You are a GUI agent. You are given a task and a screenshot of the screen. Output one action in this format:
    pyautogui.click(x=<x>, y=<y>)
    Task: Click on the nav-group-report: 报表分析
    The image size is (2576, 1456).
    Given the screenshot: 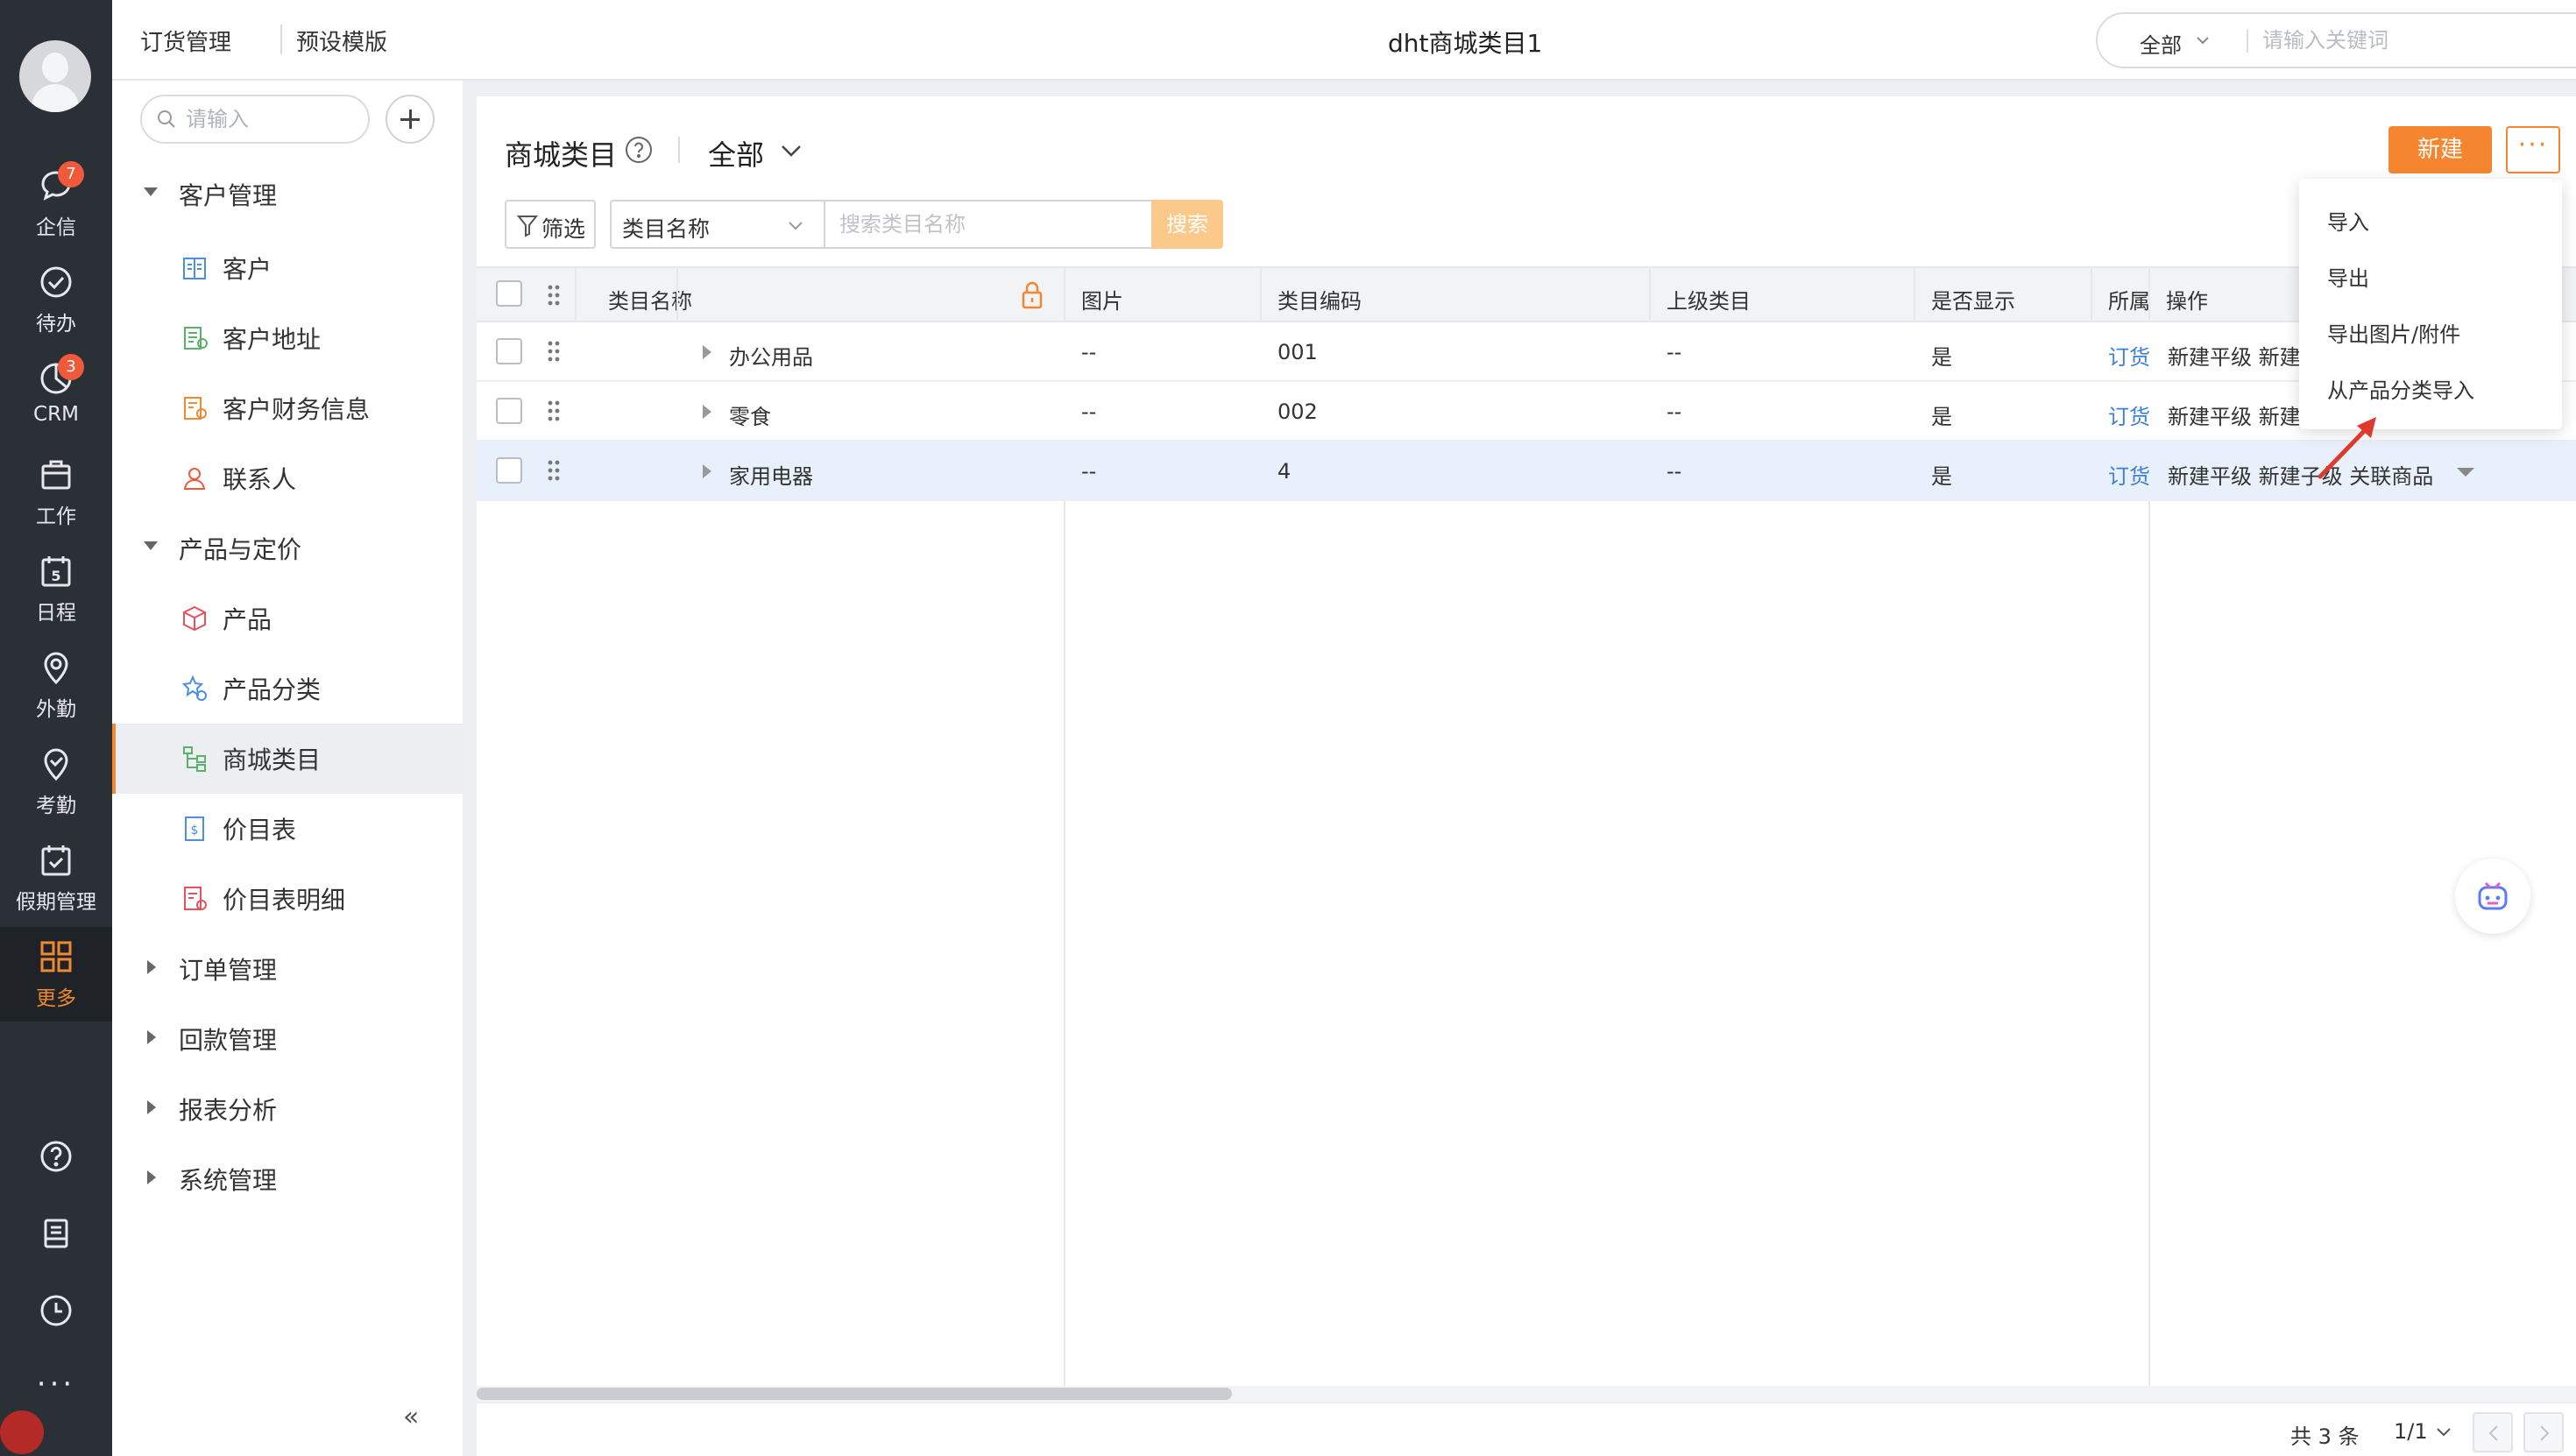 What is the action you would take?
    pyautogui.click(x=287, y=1109)
    